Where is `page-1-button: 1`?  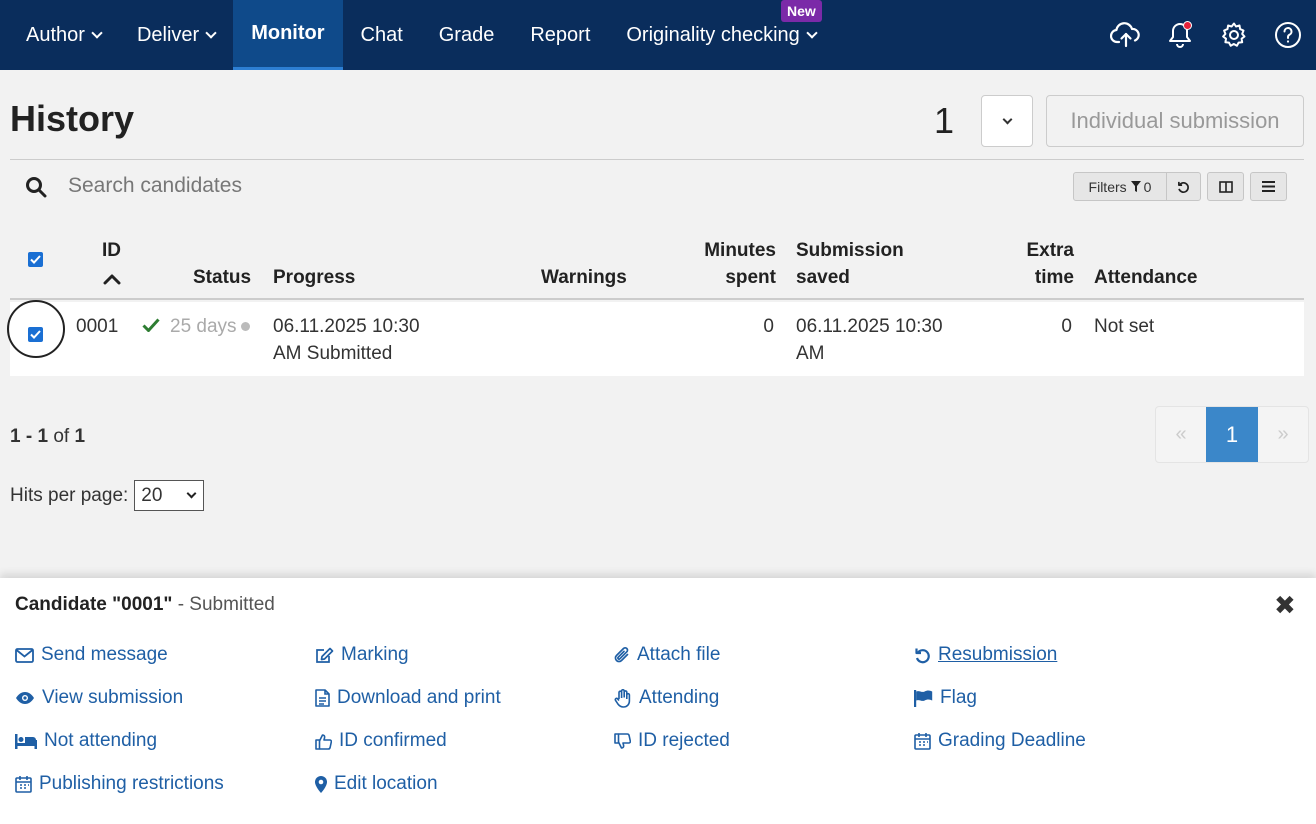
page-1-button: 1 is located at coordinates (1232, 434).